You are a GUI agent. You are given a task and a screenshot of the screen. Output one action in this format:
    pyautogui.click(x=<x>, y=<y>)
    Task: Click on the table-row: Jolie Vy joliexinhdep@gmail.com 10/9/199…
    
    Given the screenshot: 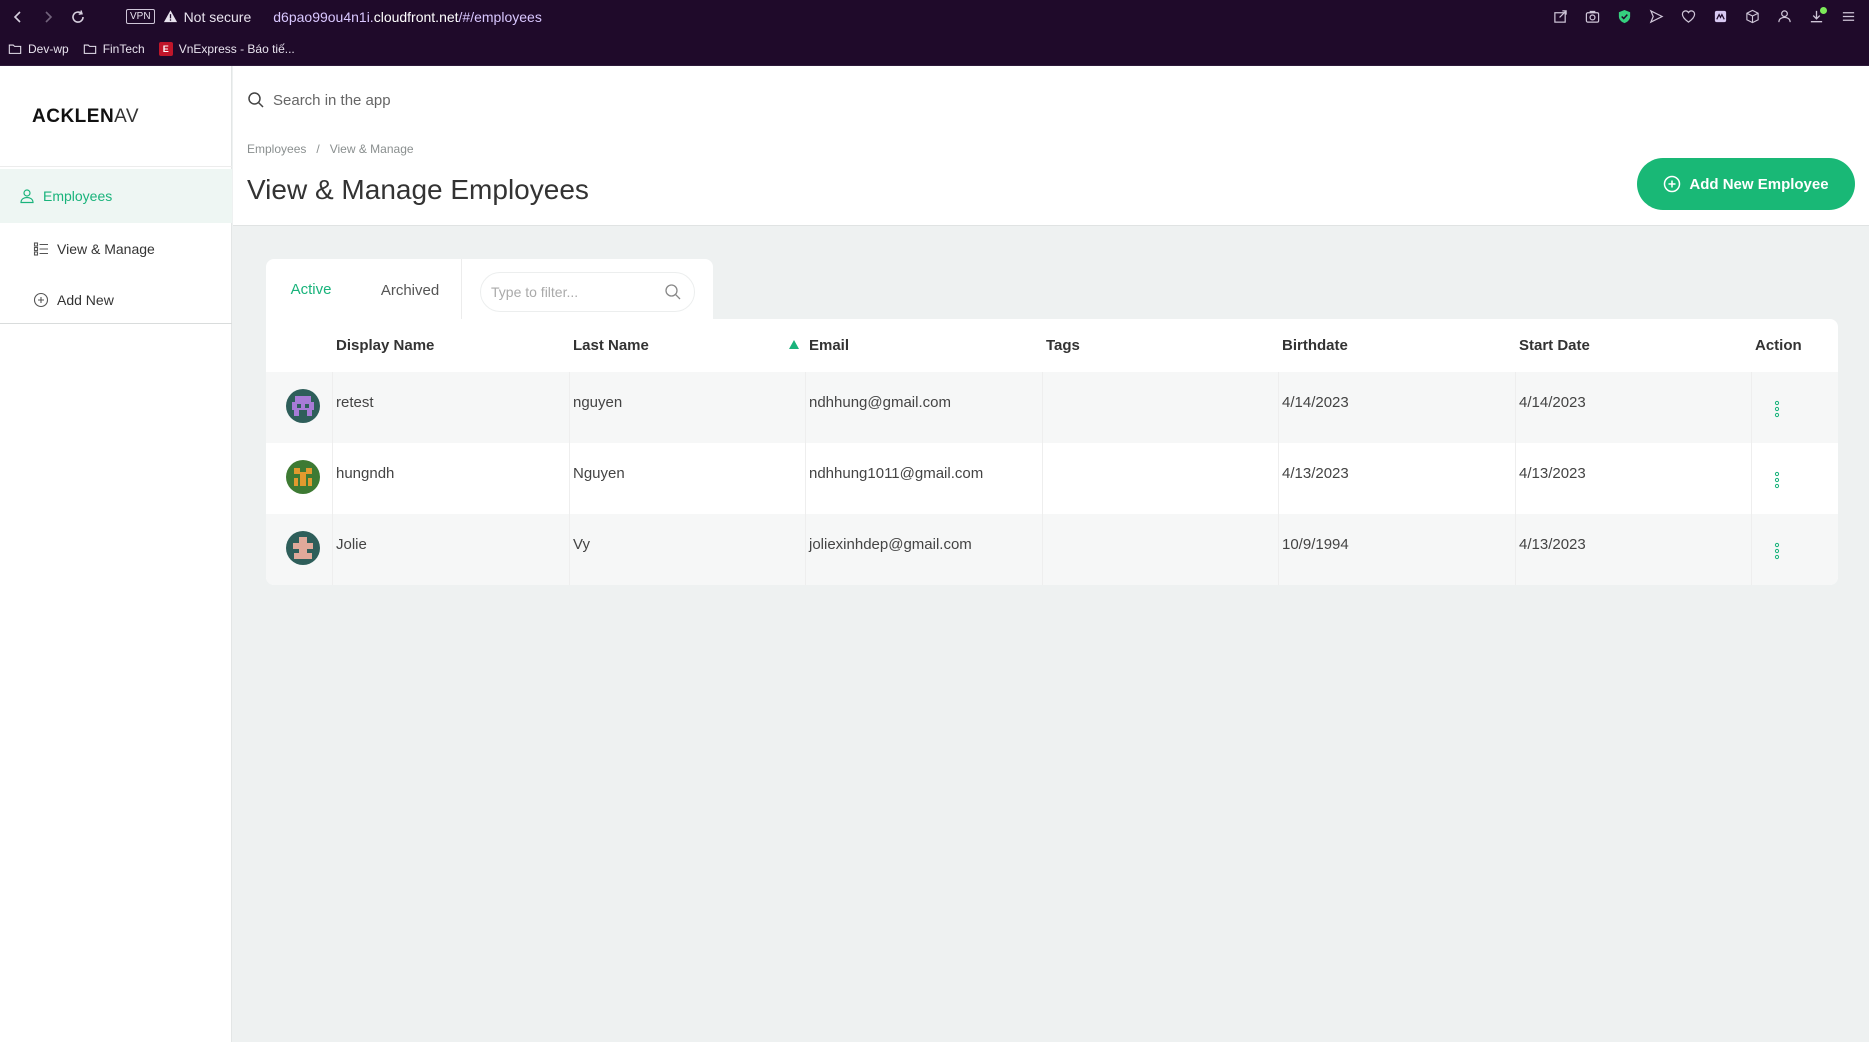 What is the action you would take?
    pyautogui.click(x=1052, y=549)
    